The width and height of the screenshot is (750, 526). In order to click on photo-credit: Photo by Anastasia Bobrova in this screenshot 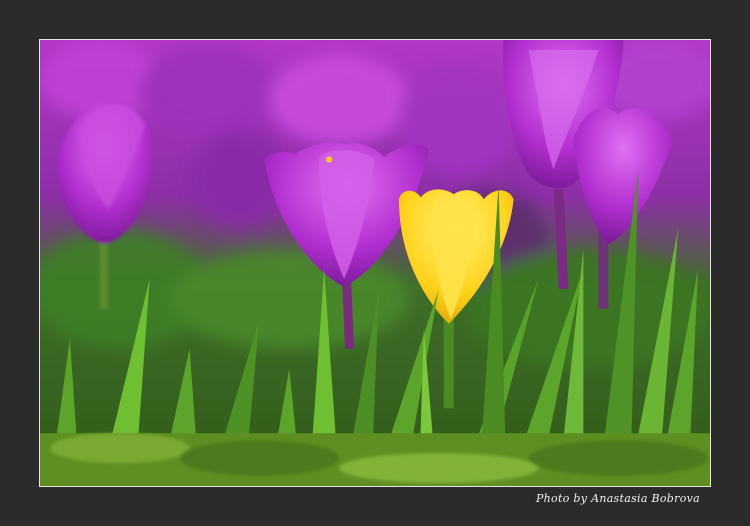, I will do `click(617, 498)`.